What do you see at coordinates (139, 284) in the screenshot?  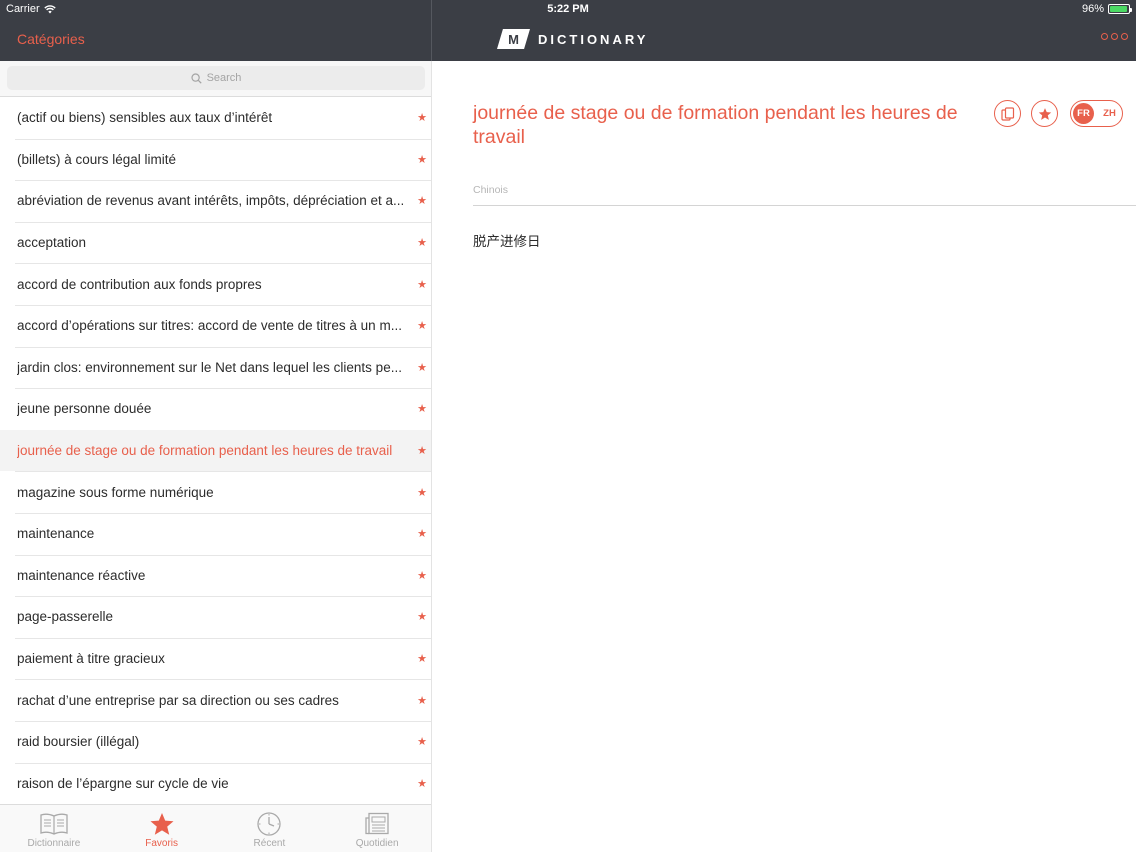 I see `list-item-label: accord de contribution aux fonds propres` at bounding box center [139, 284].